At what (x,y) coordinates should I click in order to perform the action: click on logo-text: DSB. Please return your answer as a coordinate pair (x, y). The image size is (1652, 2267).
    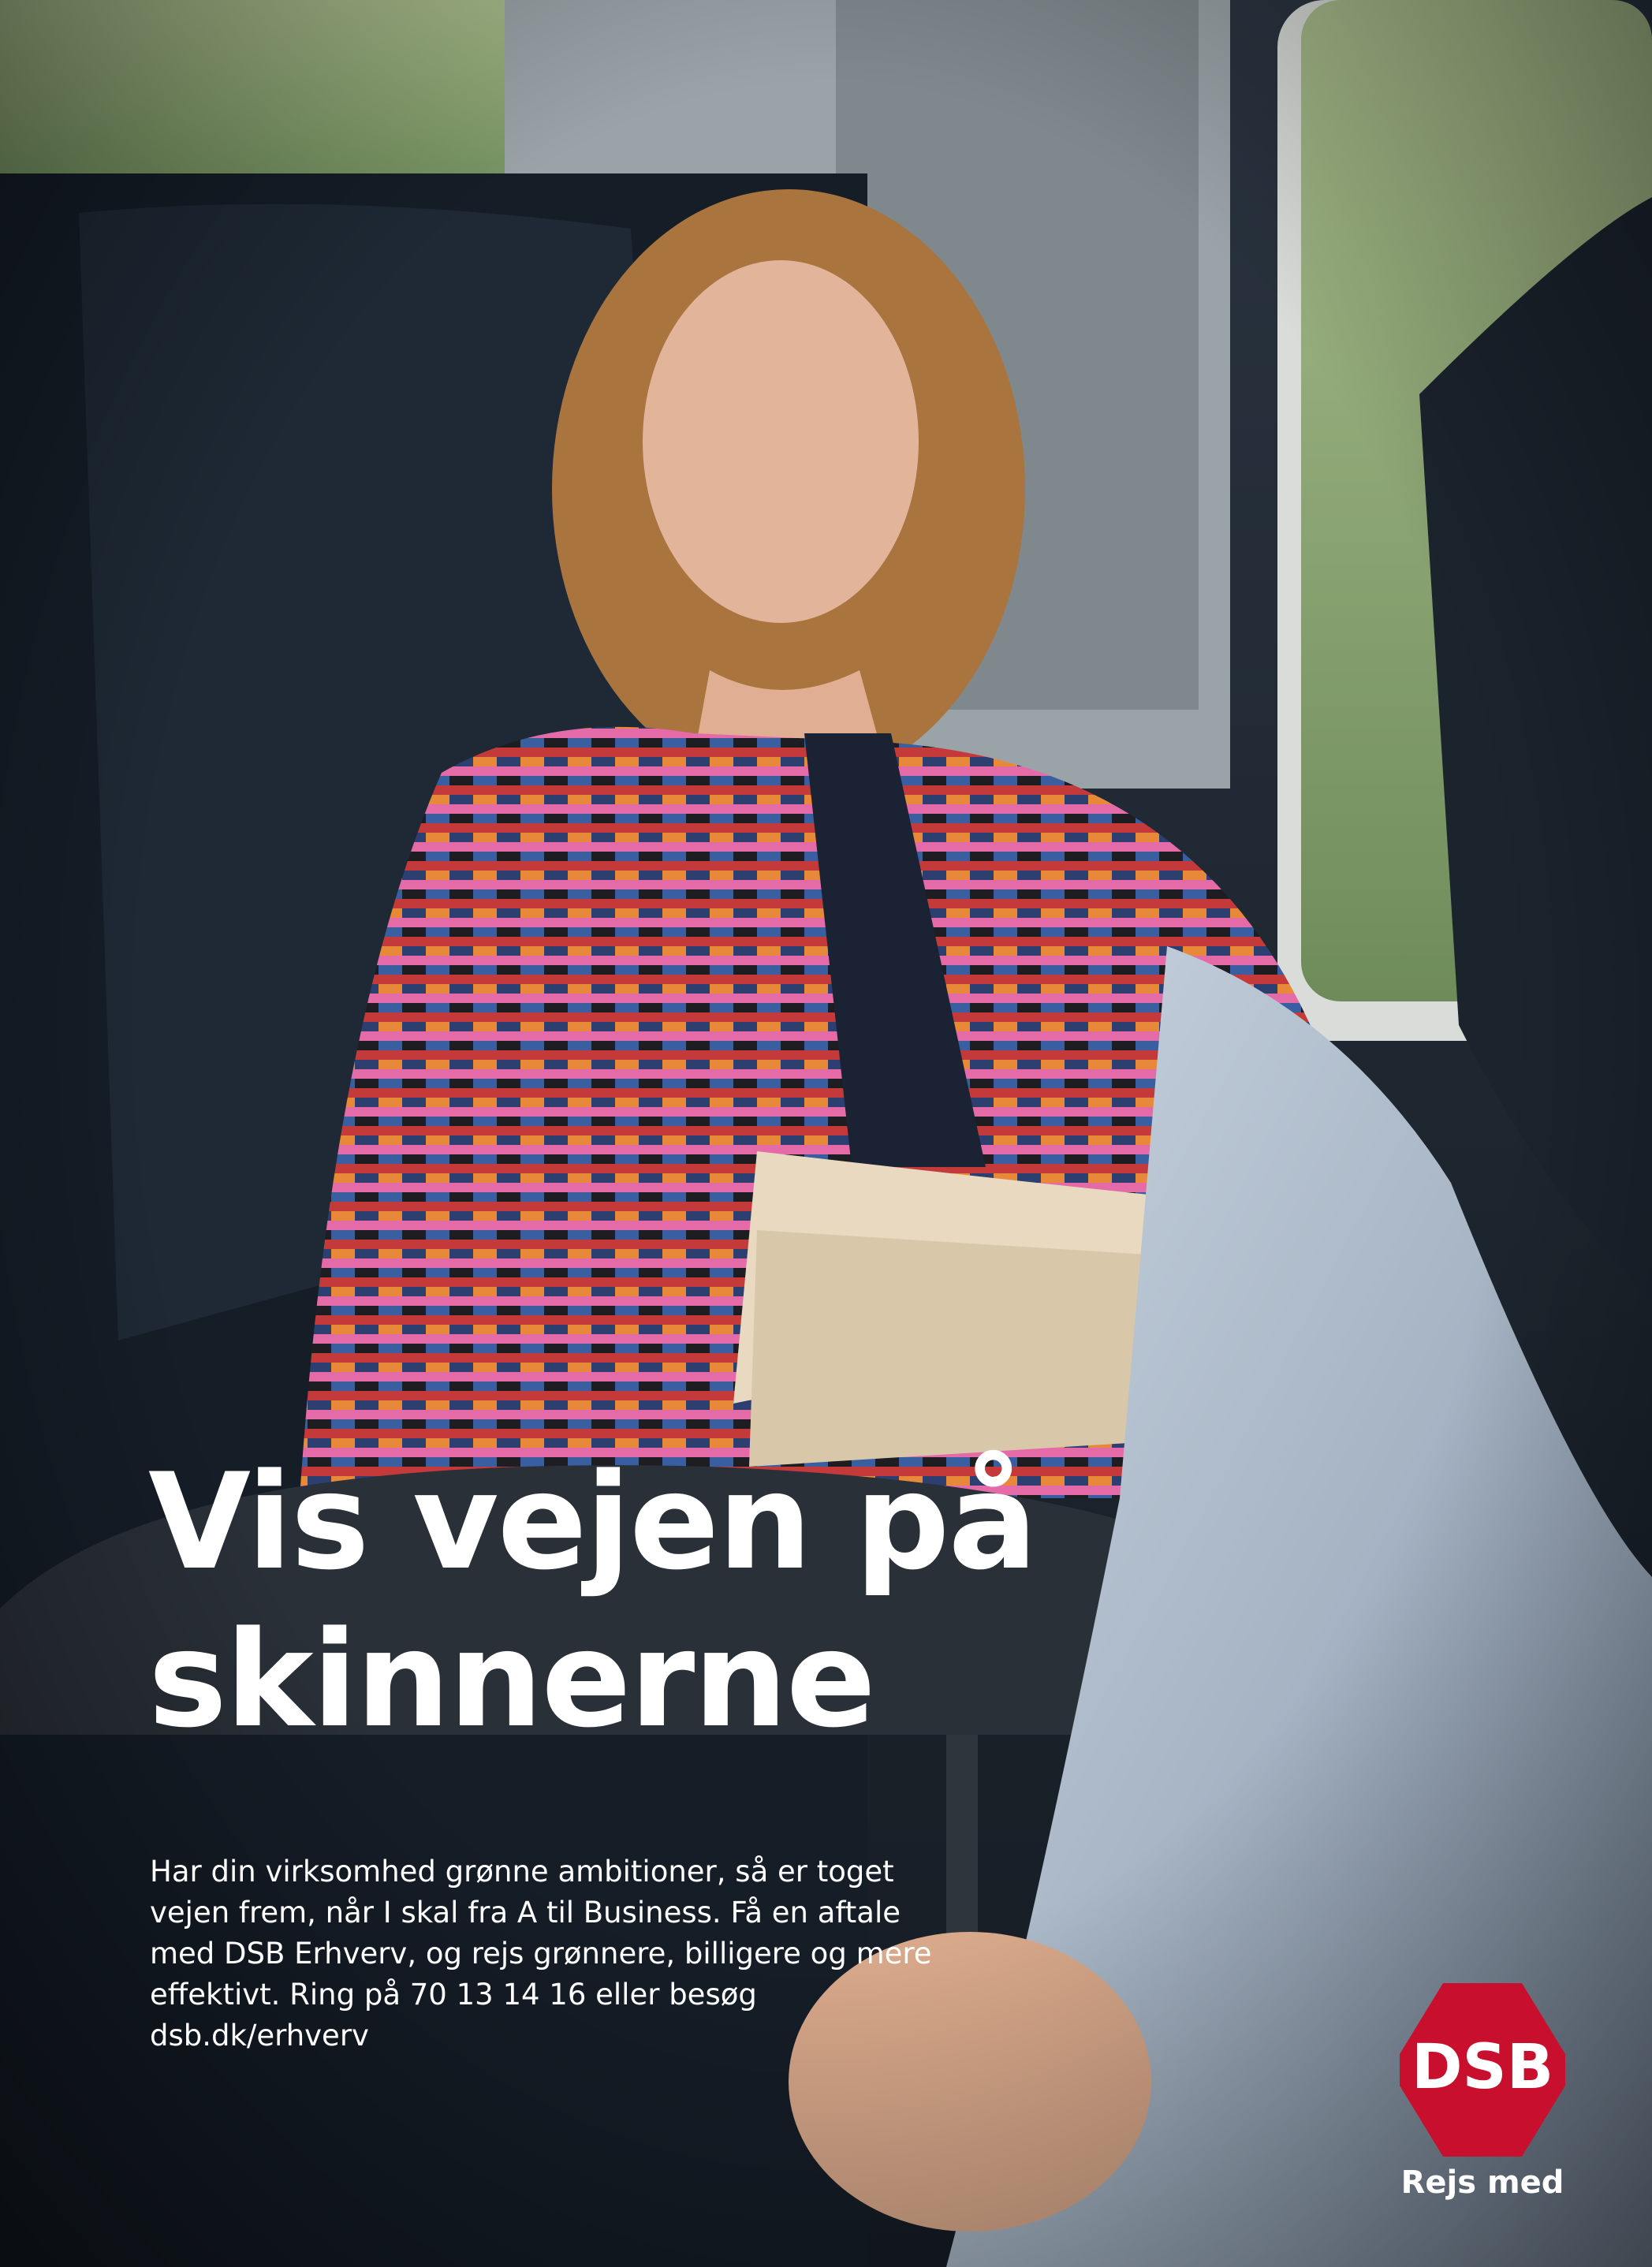
    Looking at the image, I should click on (1482, 2067).